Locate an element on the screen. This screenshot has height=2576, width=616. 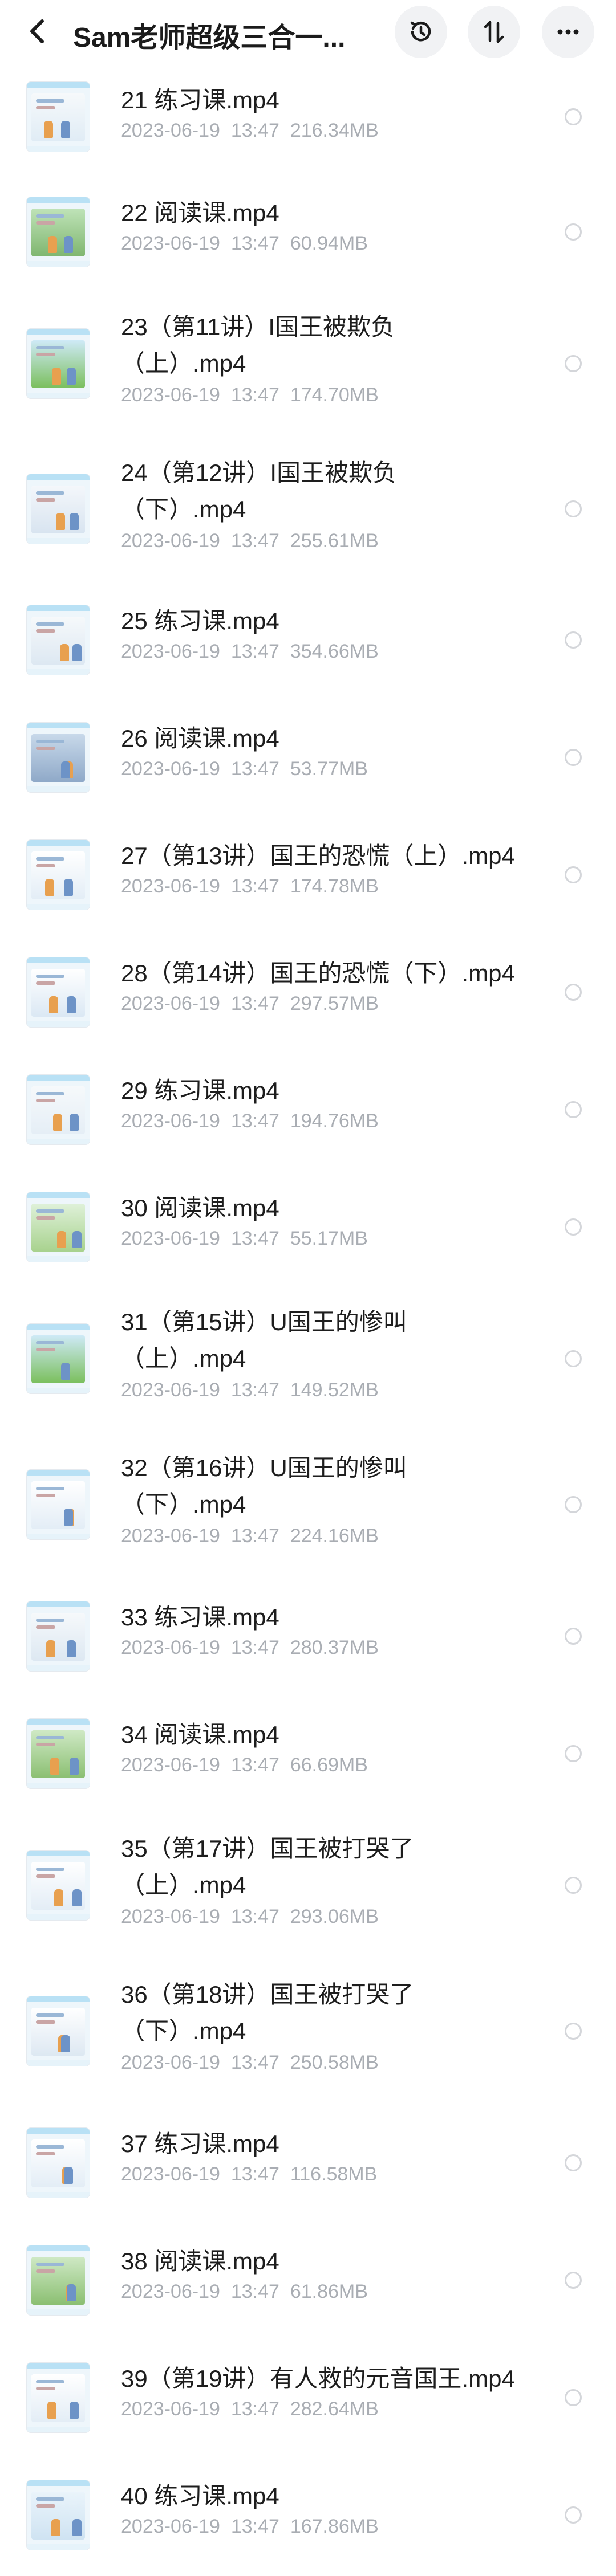
file-meta: 2023-06-19 13:47 194.76MB is located at coordinates (250, 1121).